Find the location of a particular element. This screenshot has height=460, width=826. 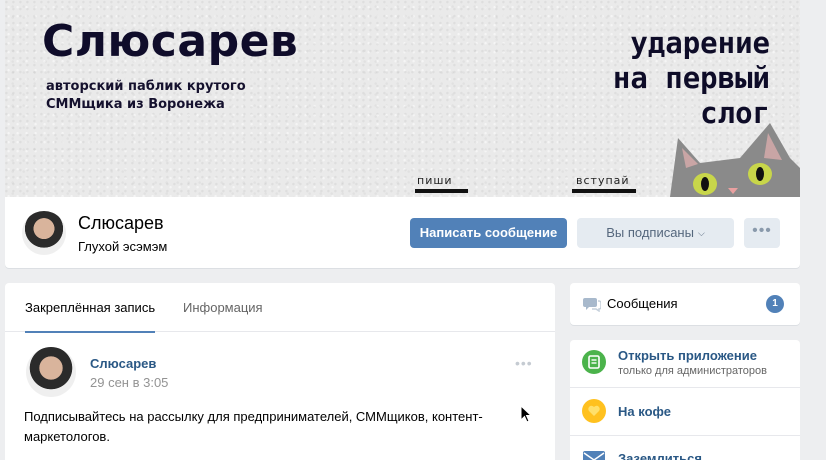

app-glyph-icon is located at coordinates (594, 362).